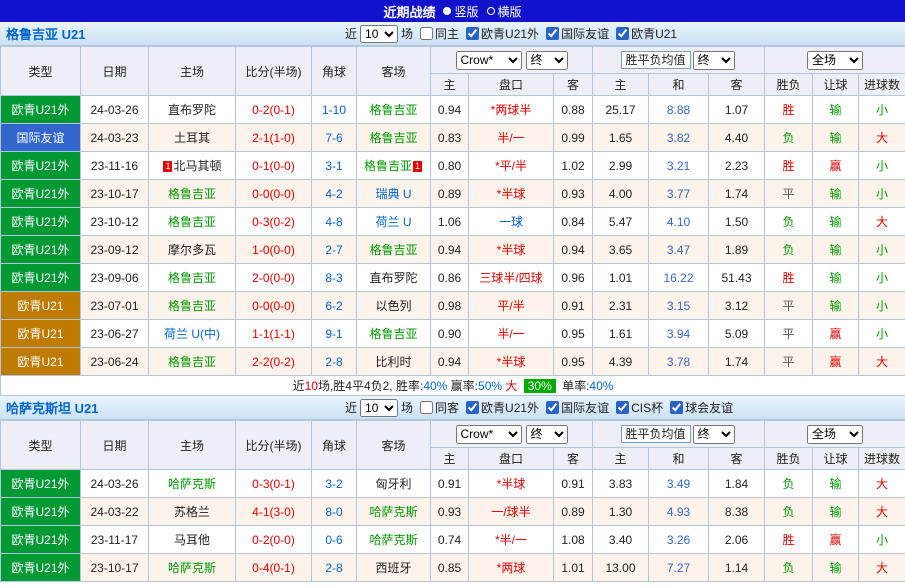 This screenshot has height=588, width=905. Describe the element at coordinates (620, 511) in the screenshot. I see `avg-home-win: 1.30` at that location.